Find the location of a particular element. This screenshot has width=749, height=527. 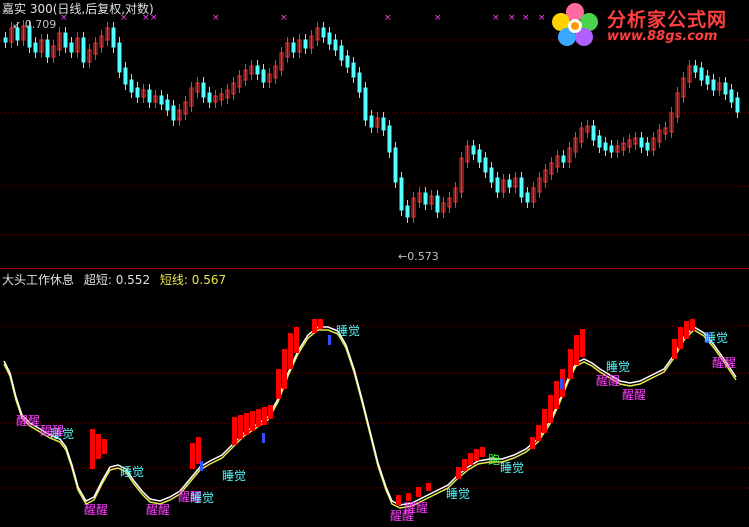

short-label: 短线: is located at coordinates (173, 280).